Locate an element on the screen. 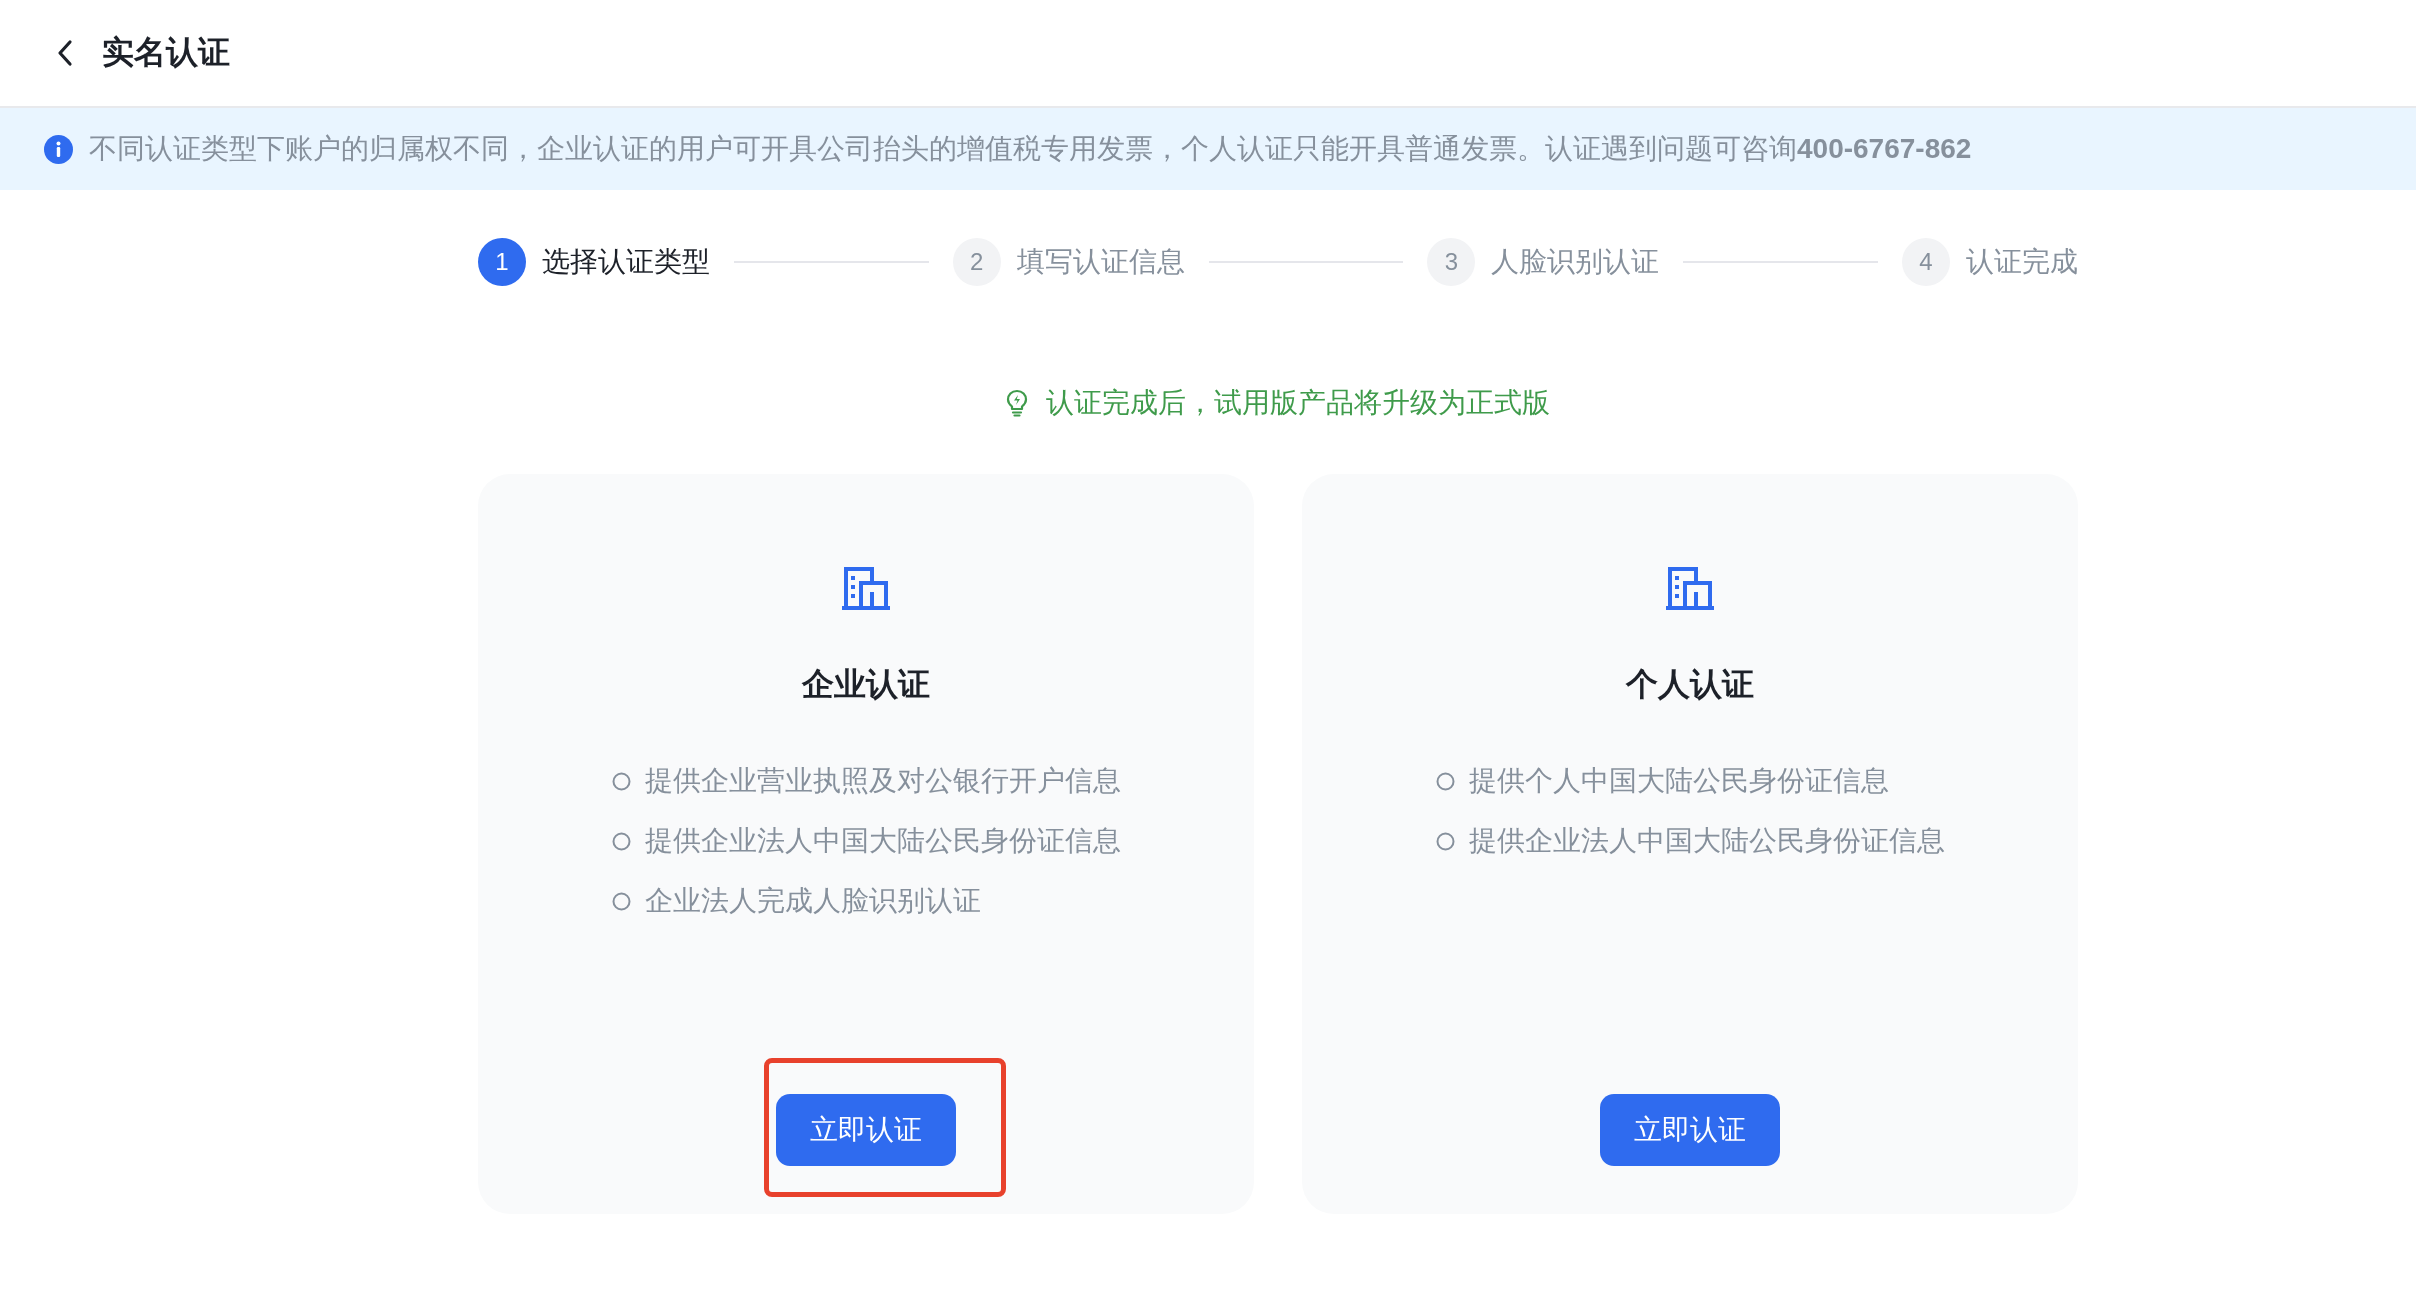 The image size is (2416, 1306). step-number: 2 is located at coordinates (976, 262).